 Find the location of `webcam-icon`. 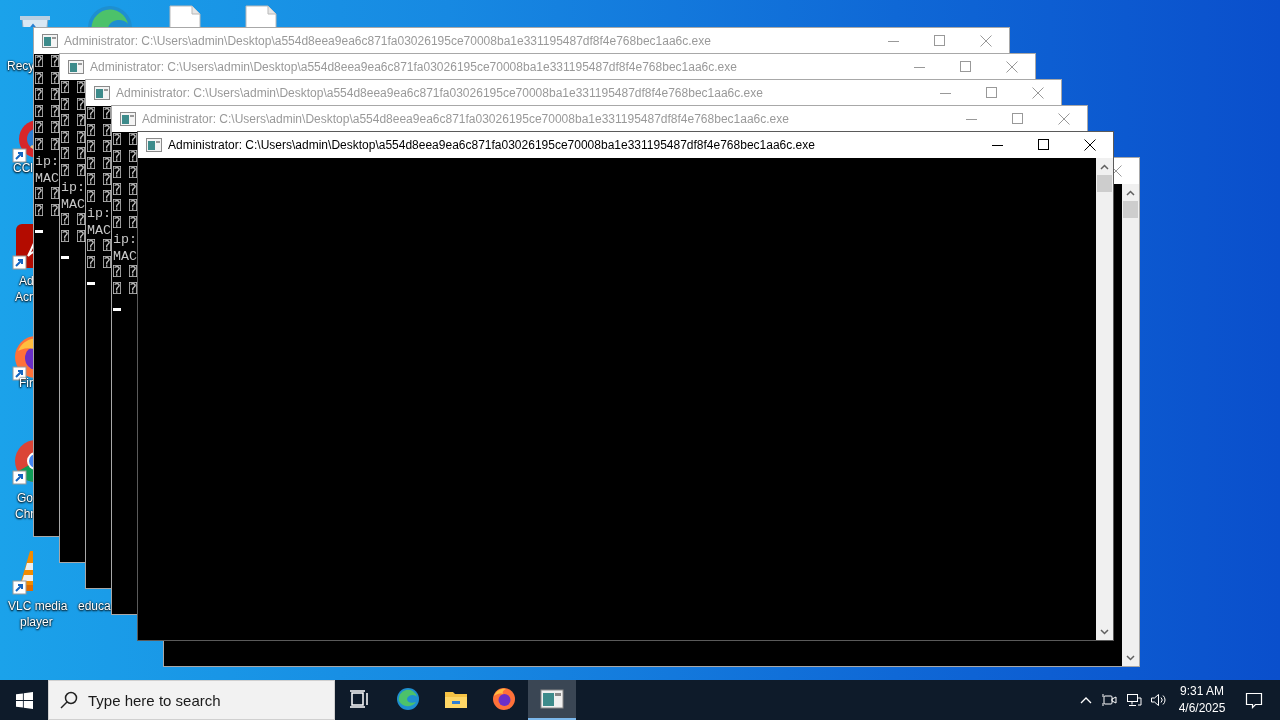

webcam-icon is located at coordinates (1110, 700).